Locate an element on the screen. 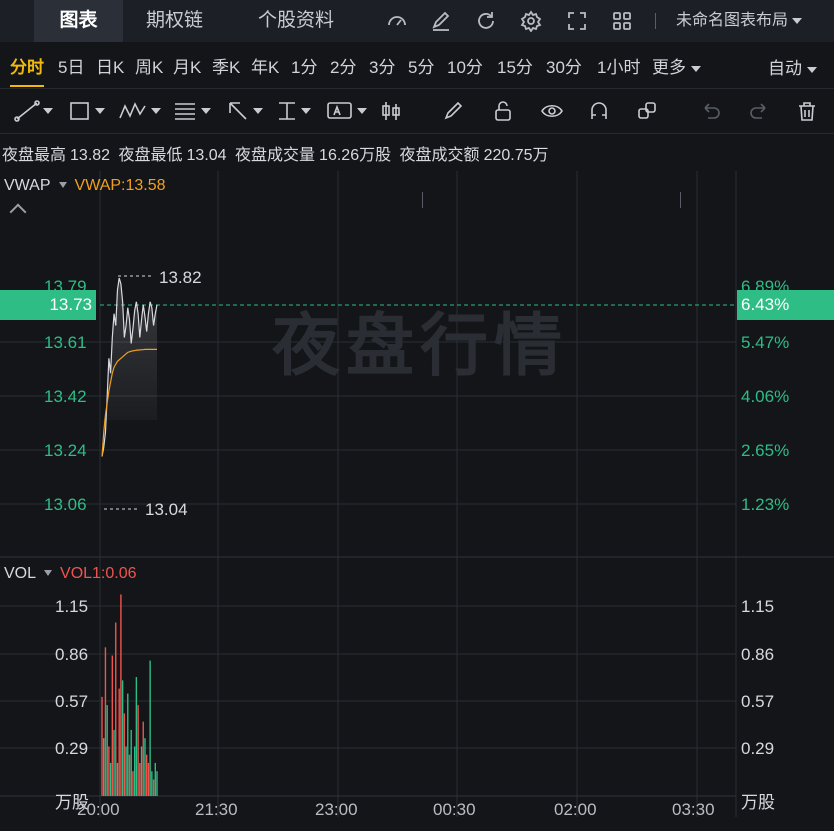  lock-tool is located at coordinates (503, 111).